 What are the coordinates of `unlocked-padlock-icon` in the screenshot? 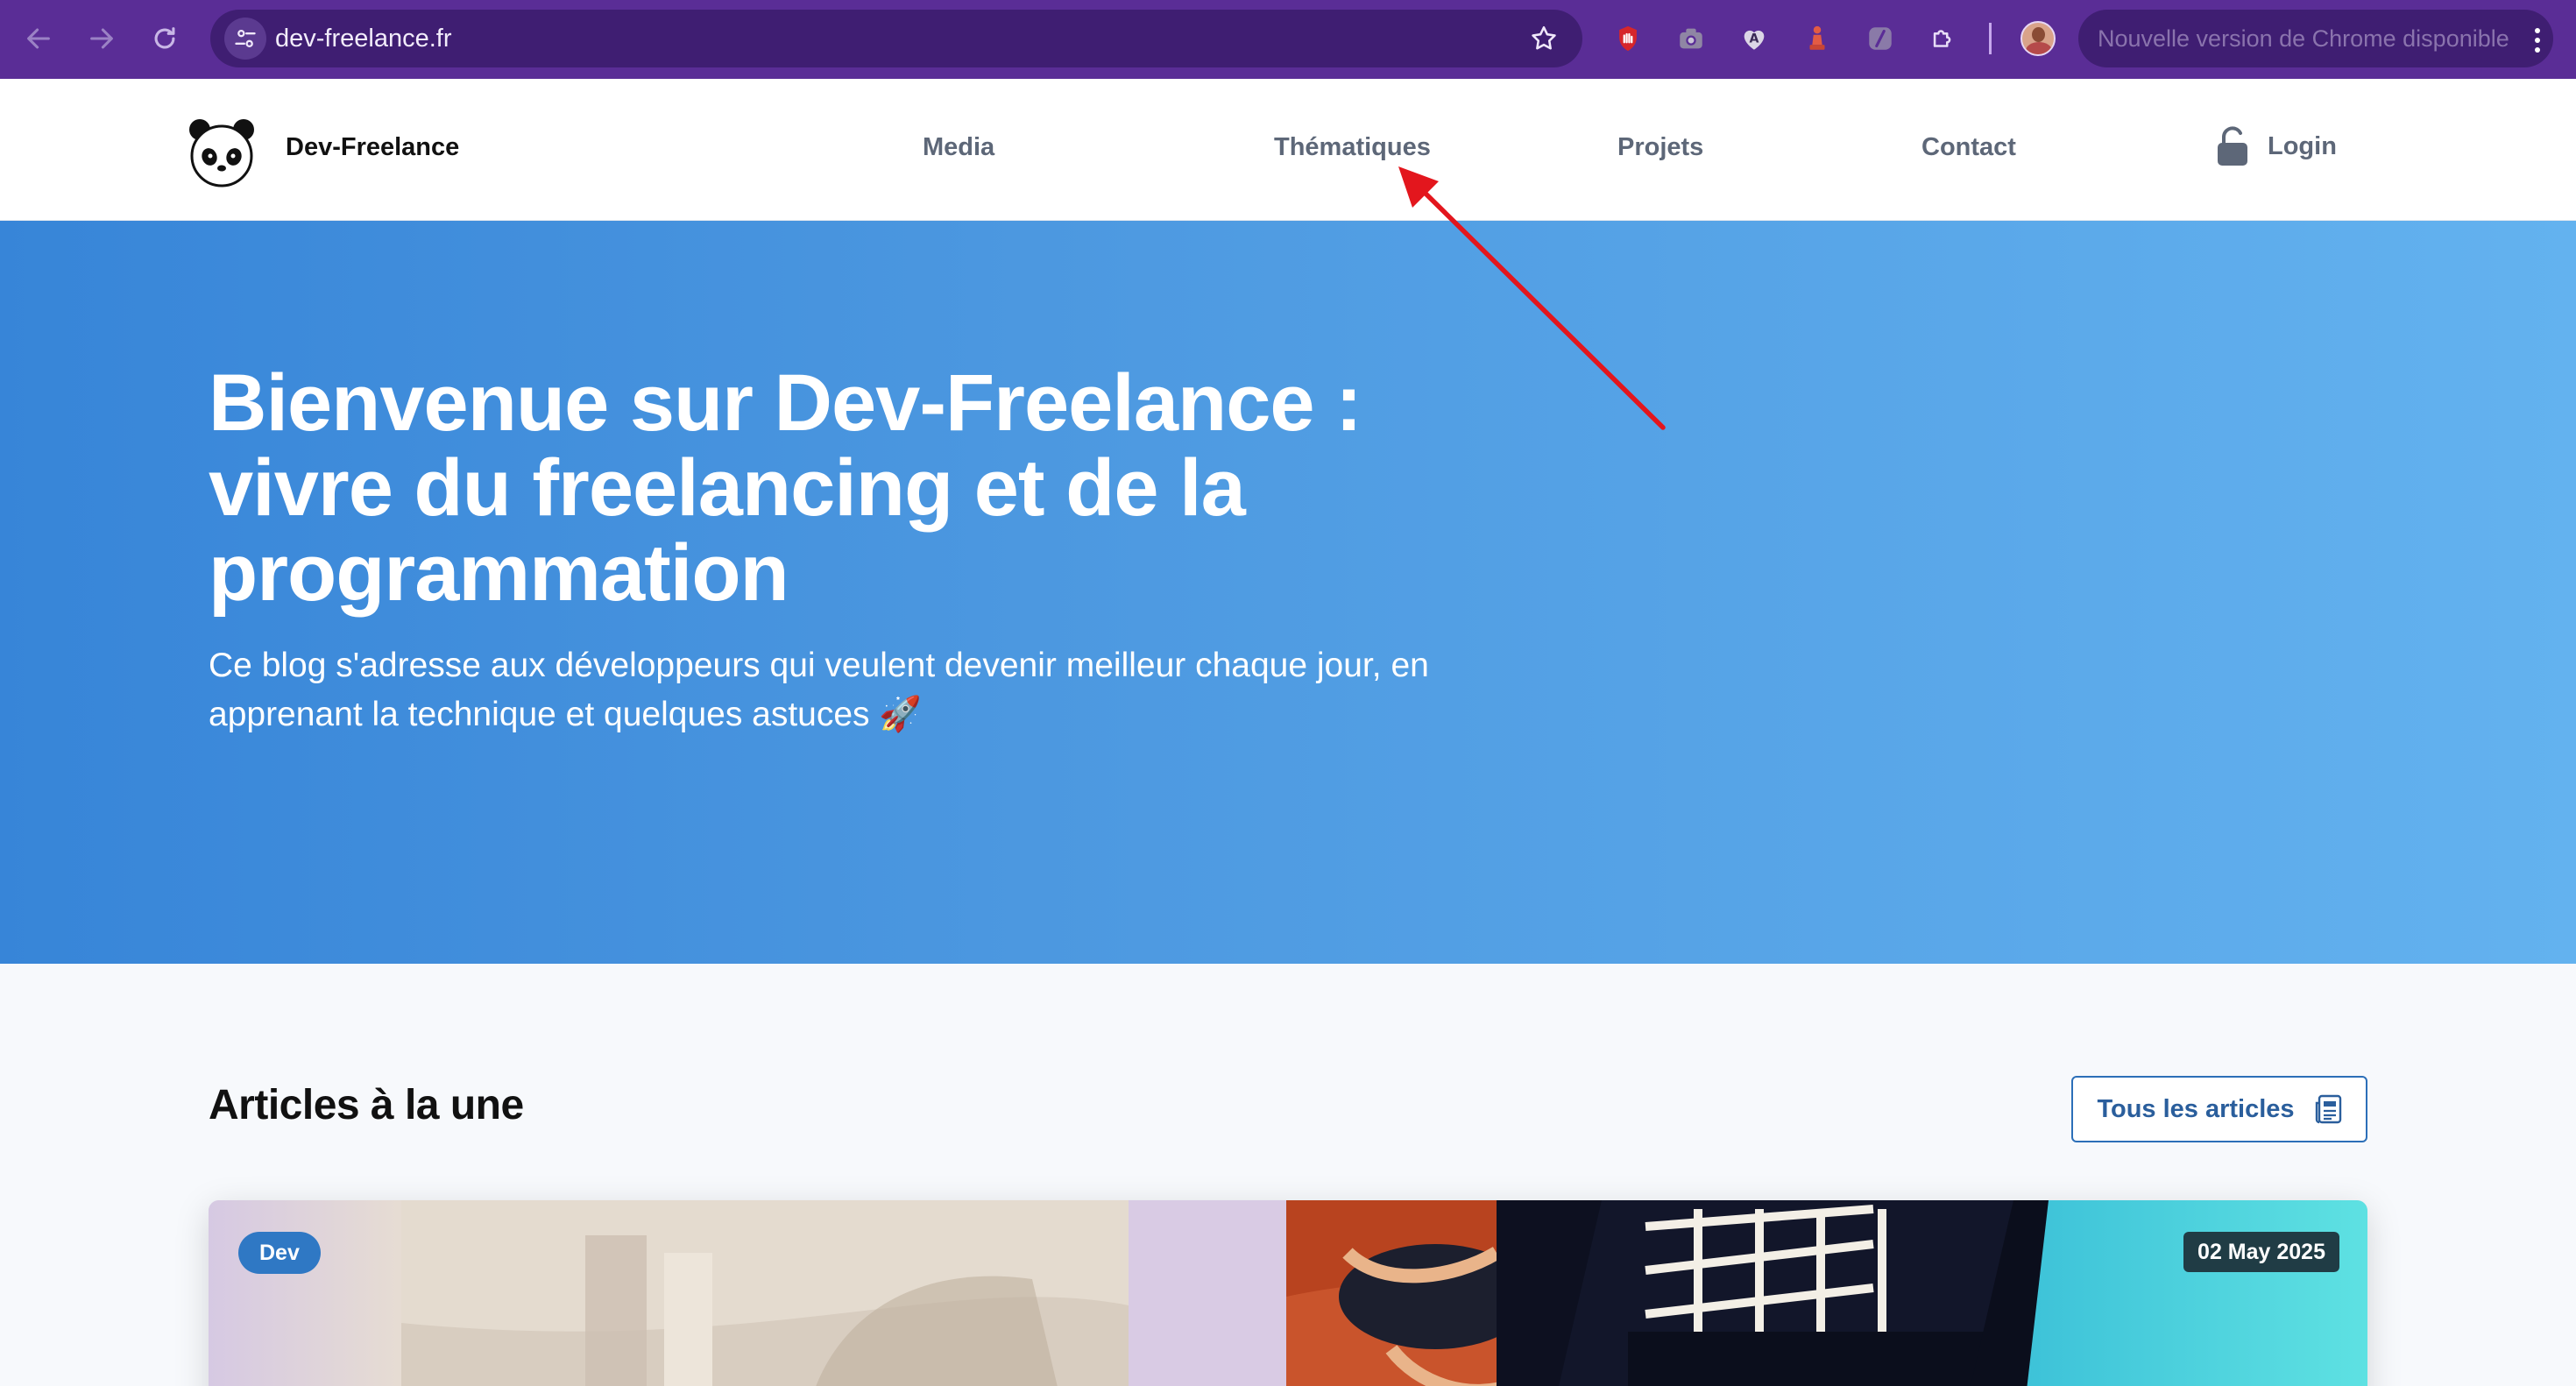 It's located at (2232, 146).